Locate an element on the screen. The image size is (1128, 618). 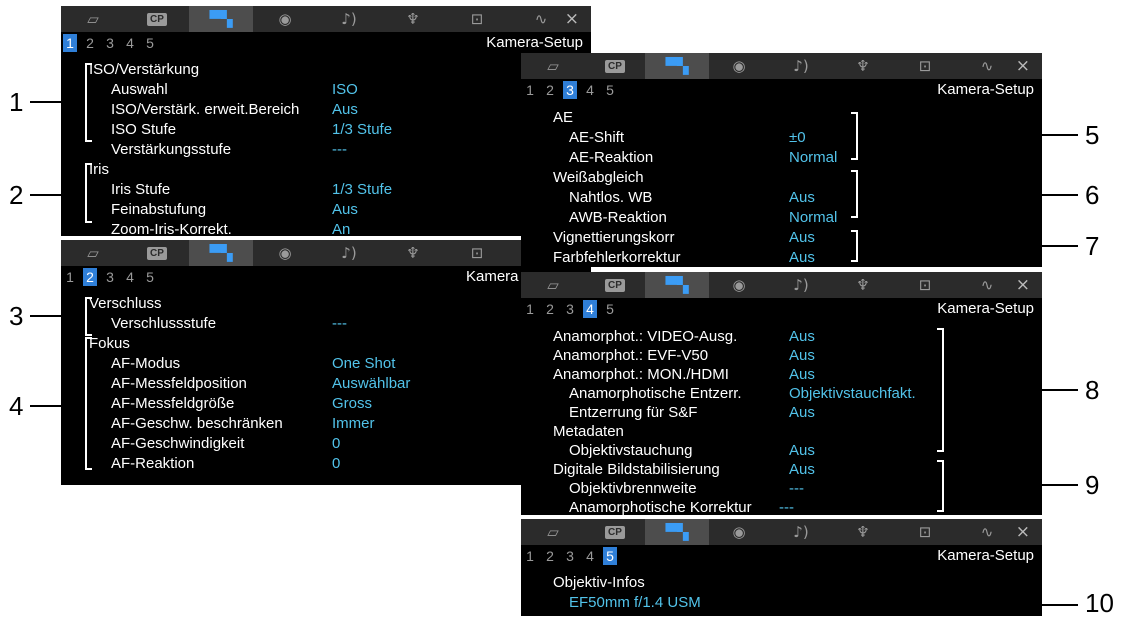
menu-item-label: Anamorphot.: EVF-V50 is located at coordinates (630, 355).